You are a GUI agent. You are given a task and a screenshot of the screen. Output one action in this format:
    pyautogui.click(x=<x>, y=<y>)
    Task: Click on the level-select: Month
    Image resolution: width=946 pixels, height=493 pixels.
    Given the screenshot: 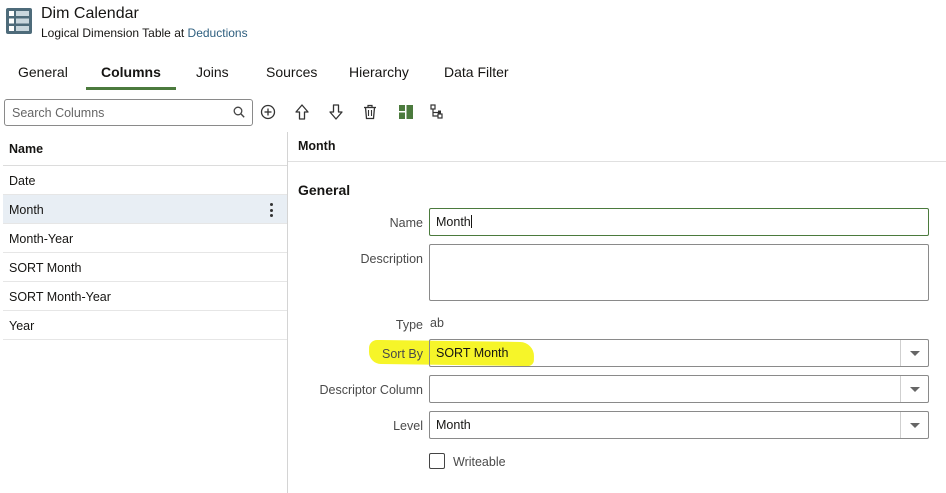 What is the action you would take?
    pyautogui.click(x=679, y=425)
    